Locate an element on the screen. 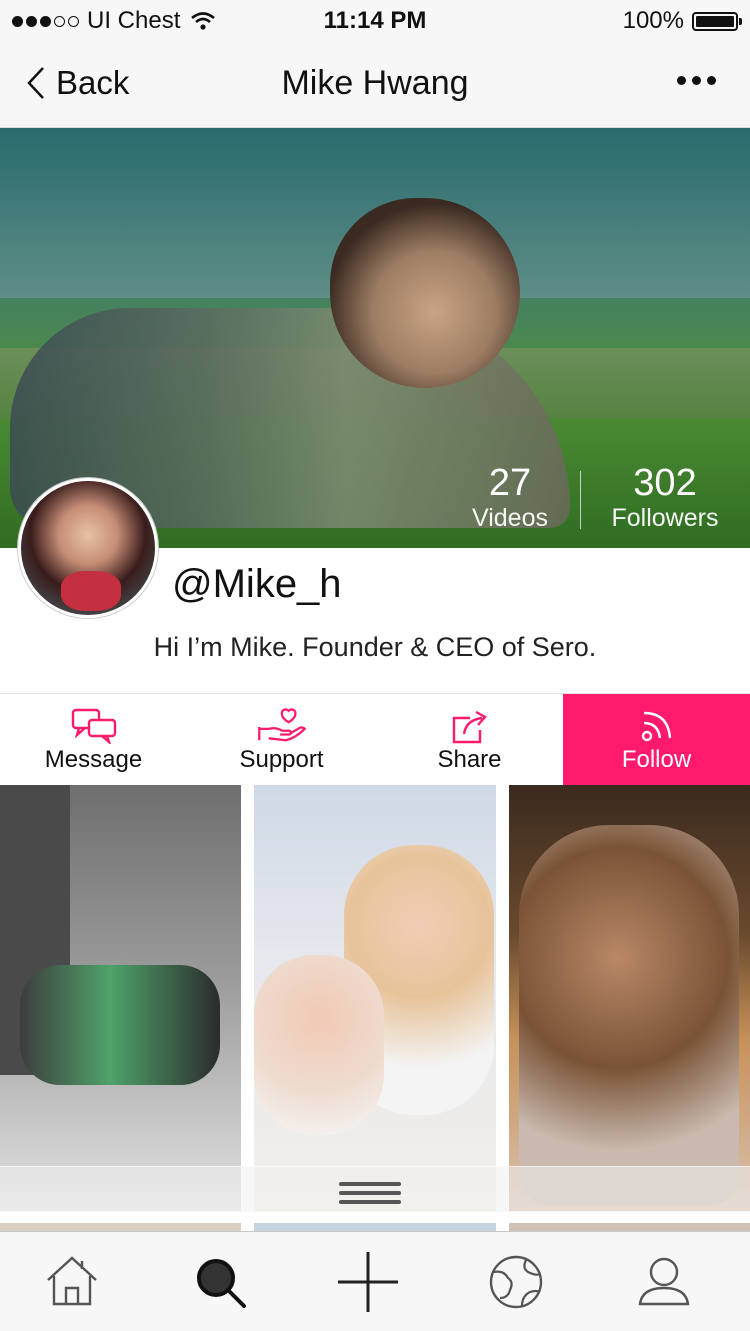 This screenshot has width=750, height=1331. stat-videos-label: Videos is located at coordinates (510, 518).